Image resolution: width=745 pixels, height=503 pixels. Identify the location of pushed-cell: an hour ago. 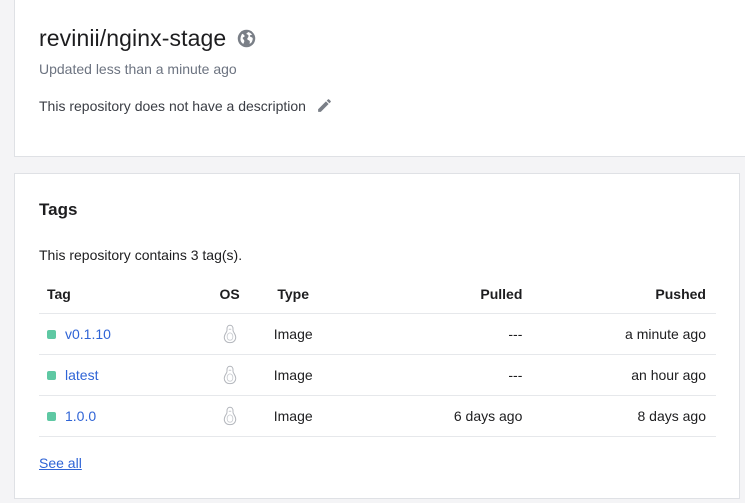
(619, 375).